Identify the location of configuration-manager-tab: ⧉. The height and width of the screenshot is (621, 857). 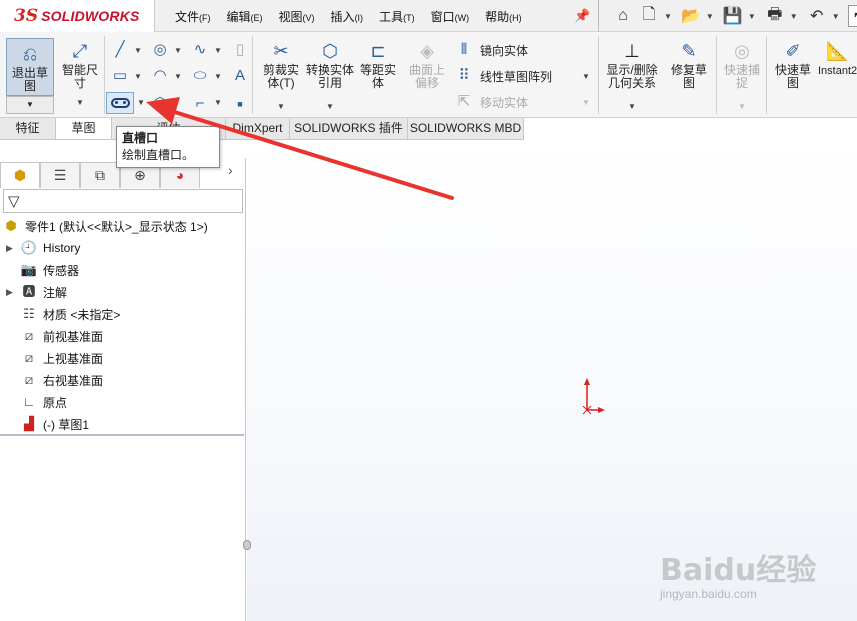
(100, 175).